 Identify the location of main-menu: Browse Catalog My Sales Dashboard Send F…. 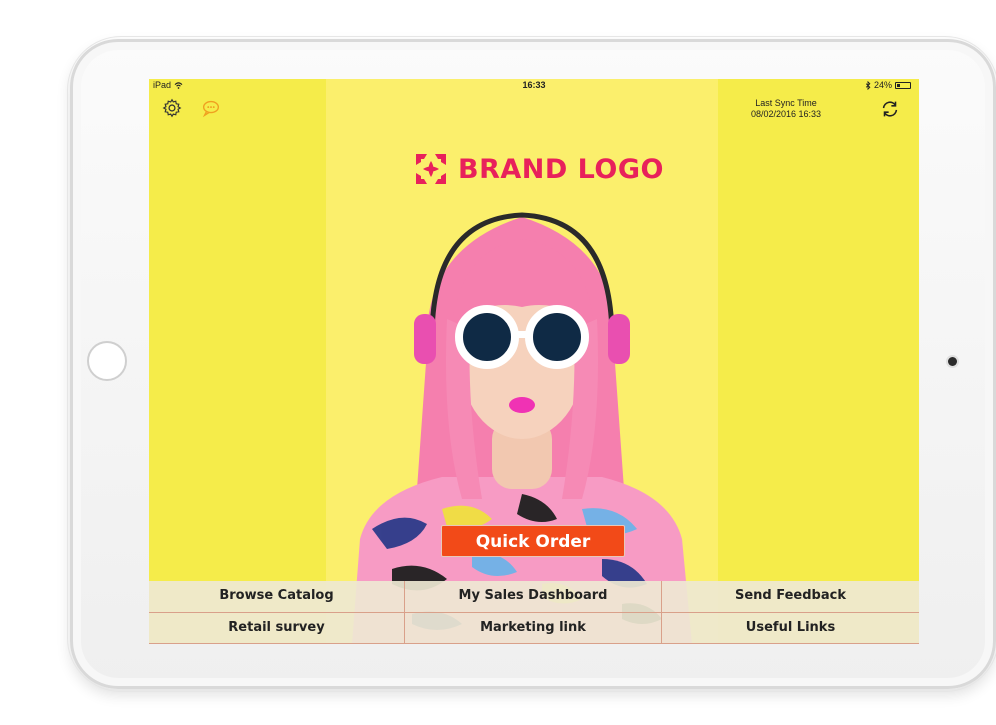
(534, 612).